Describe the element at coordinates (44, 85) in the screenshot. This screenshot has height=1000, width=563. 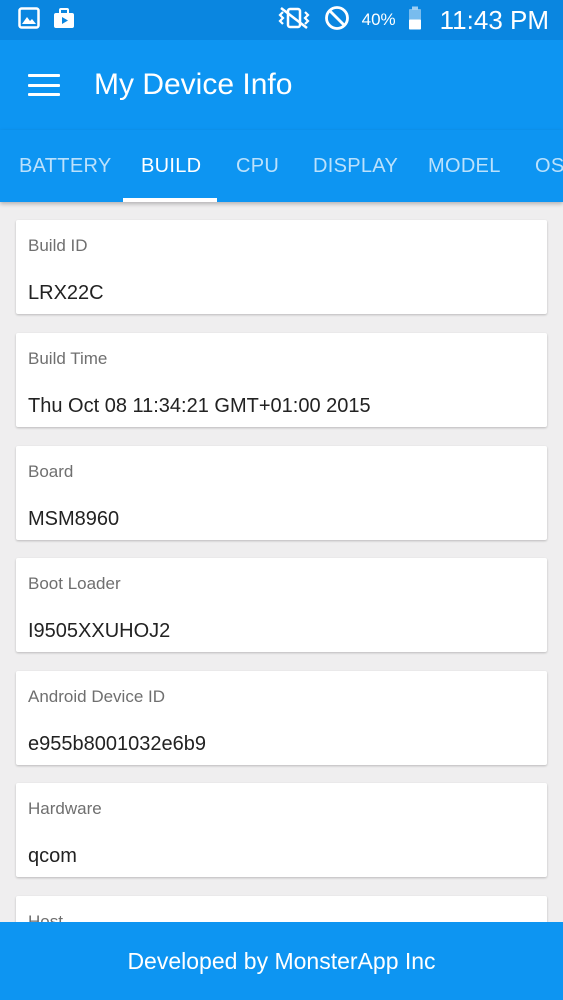
I see `hamburger-menu-icon` at that location.